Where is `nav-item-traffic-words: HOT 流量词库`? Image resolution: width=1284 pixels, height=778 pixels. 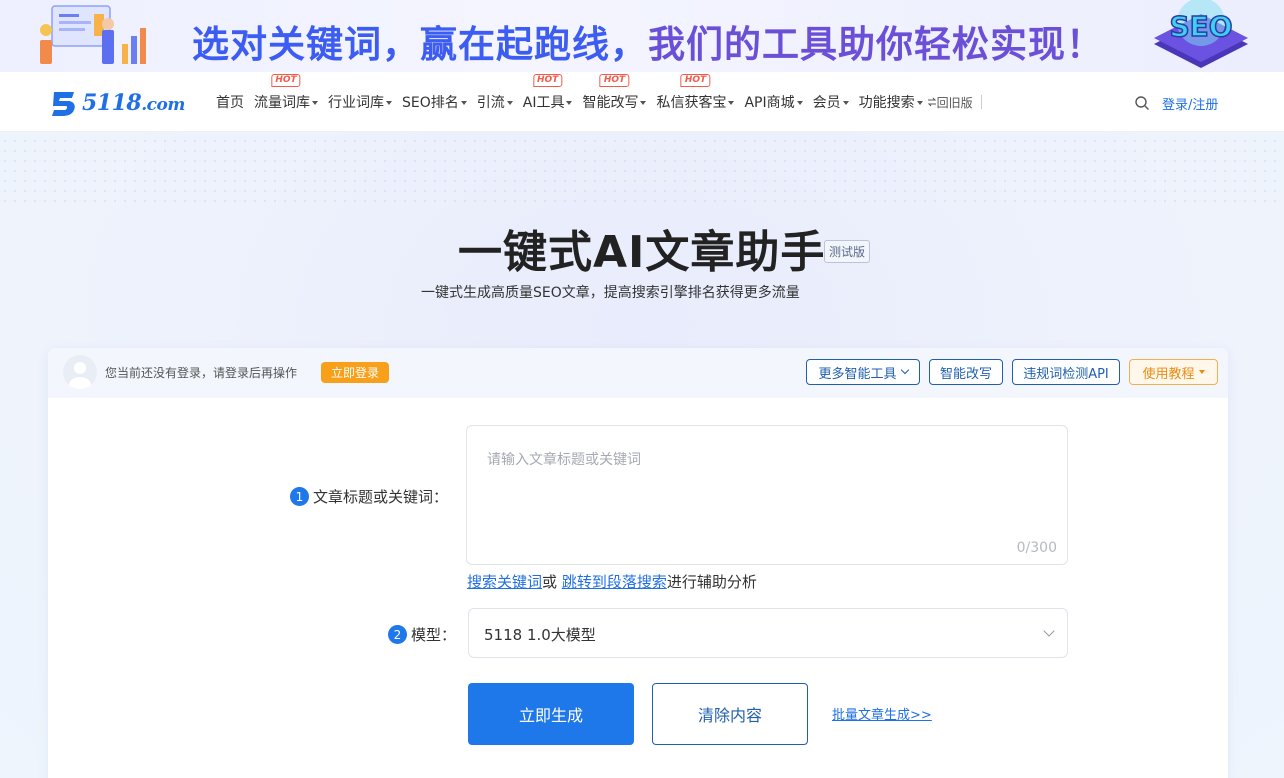
nav-item-traffic-words: HOT 流量词库 is located at coordinates (286, 93).